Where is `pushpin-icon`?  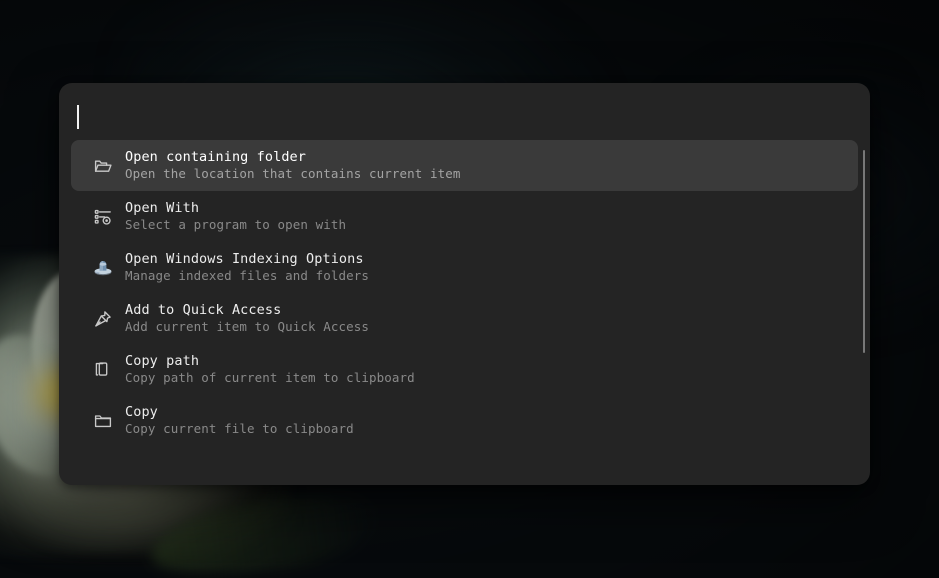 pushpin-icon is located at coordinates (103, 319).